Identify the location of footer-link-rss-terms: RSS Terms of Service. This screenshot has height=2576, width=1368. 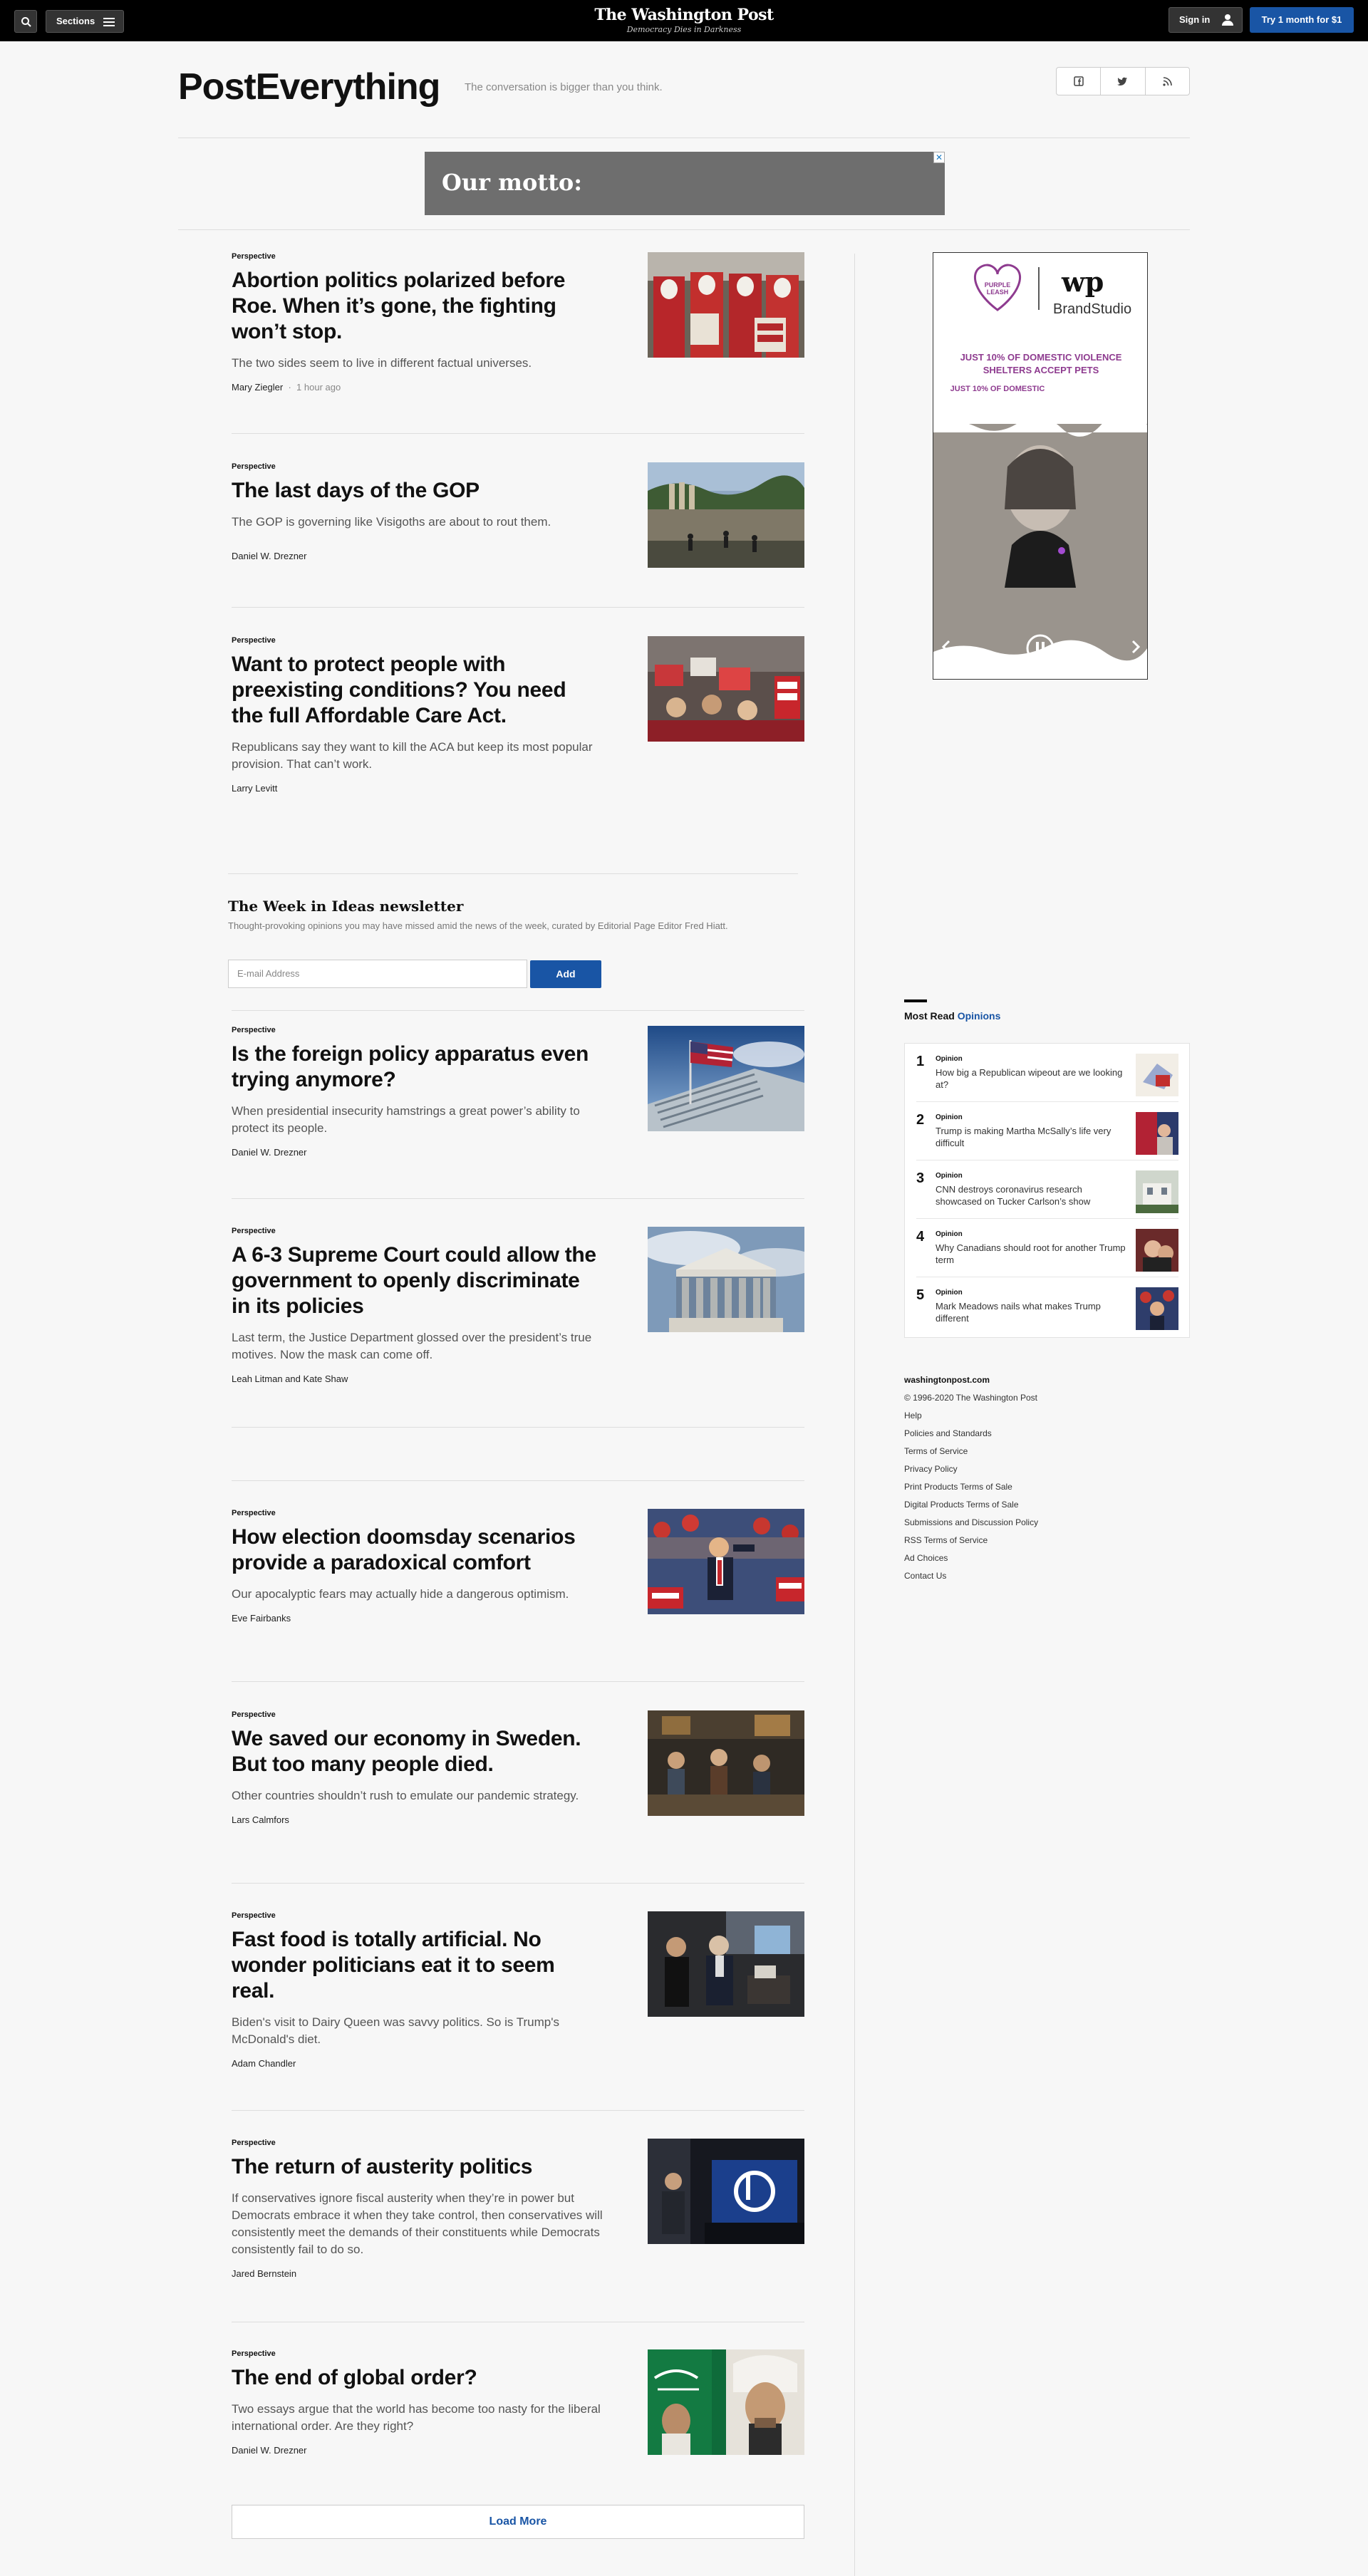
(946, 1540).